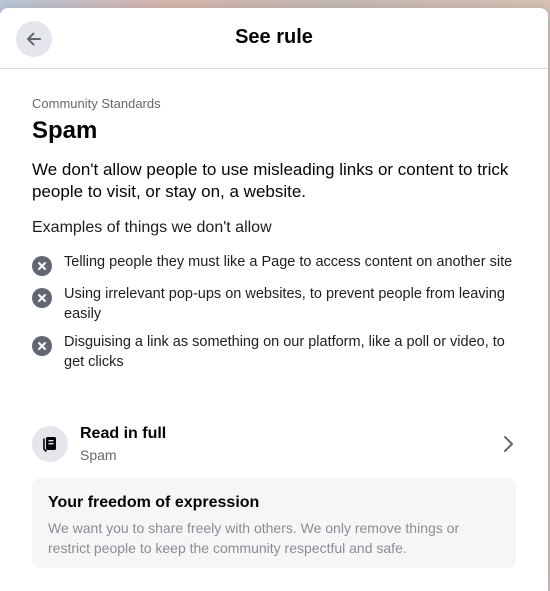 This screenshot has height=591, width=550. I want to click on read-in-full-link: Read in full Spam, so click(275, 444).